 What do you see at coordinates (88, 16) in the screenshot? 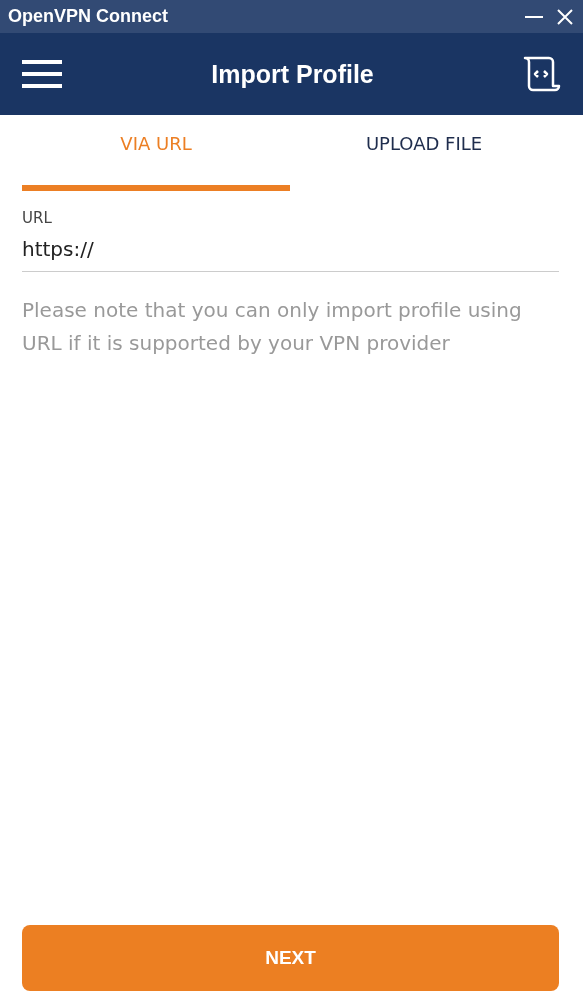
I see `window-title: OpenVPN Connect` at bounding box center [88, 16].